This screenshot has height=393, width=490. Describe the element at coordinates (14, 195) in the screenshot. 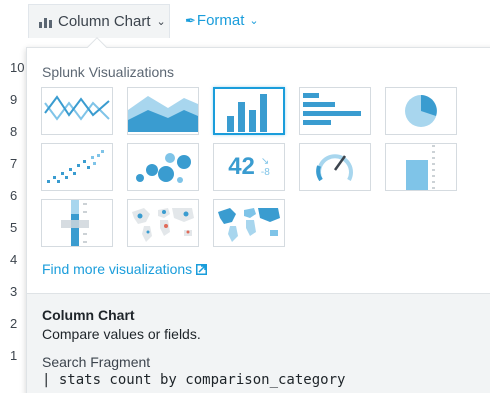

I see `axis-tick-label: 6` at that location.